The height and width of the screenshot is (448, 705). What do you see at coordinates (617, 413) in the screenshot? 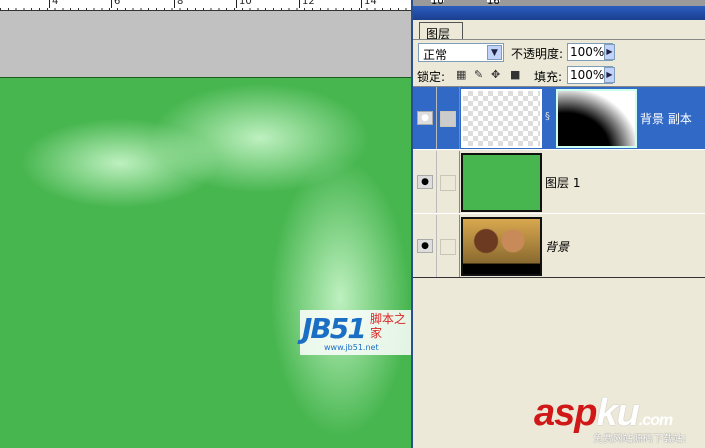
I see `aspku-ku: ku` at bounding box center [617, 413].